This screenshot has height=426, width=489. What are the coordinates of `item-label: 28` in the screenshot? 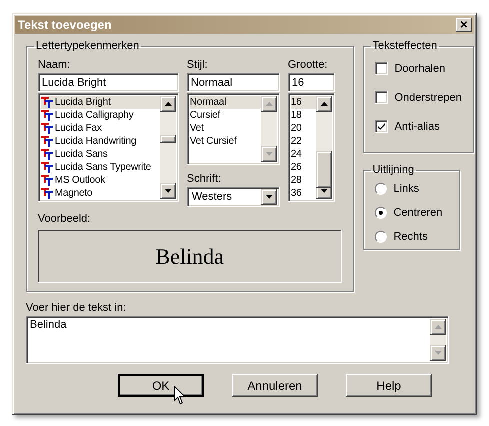 It's located at (296, 180).